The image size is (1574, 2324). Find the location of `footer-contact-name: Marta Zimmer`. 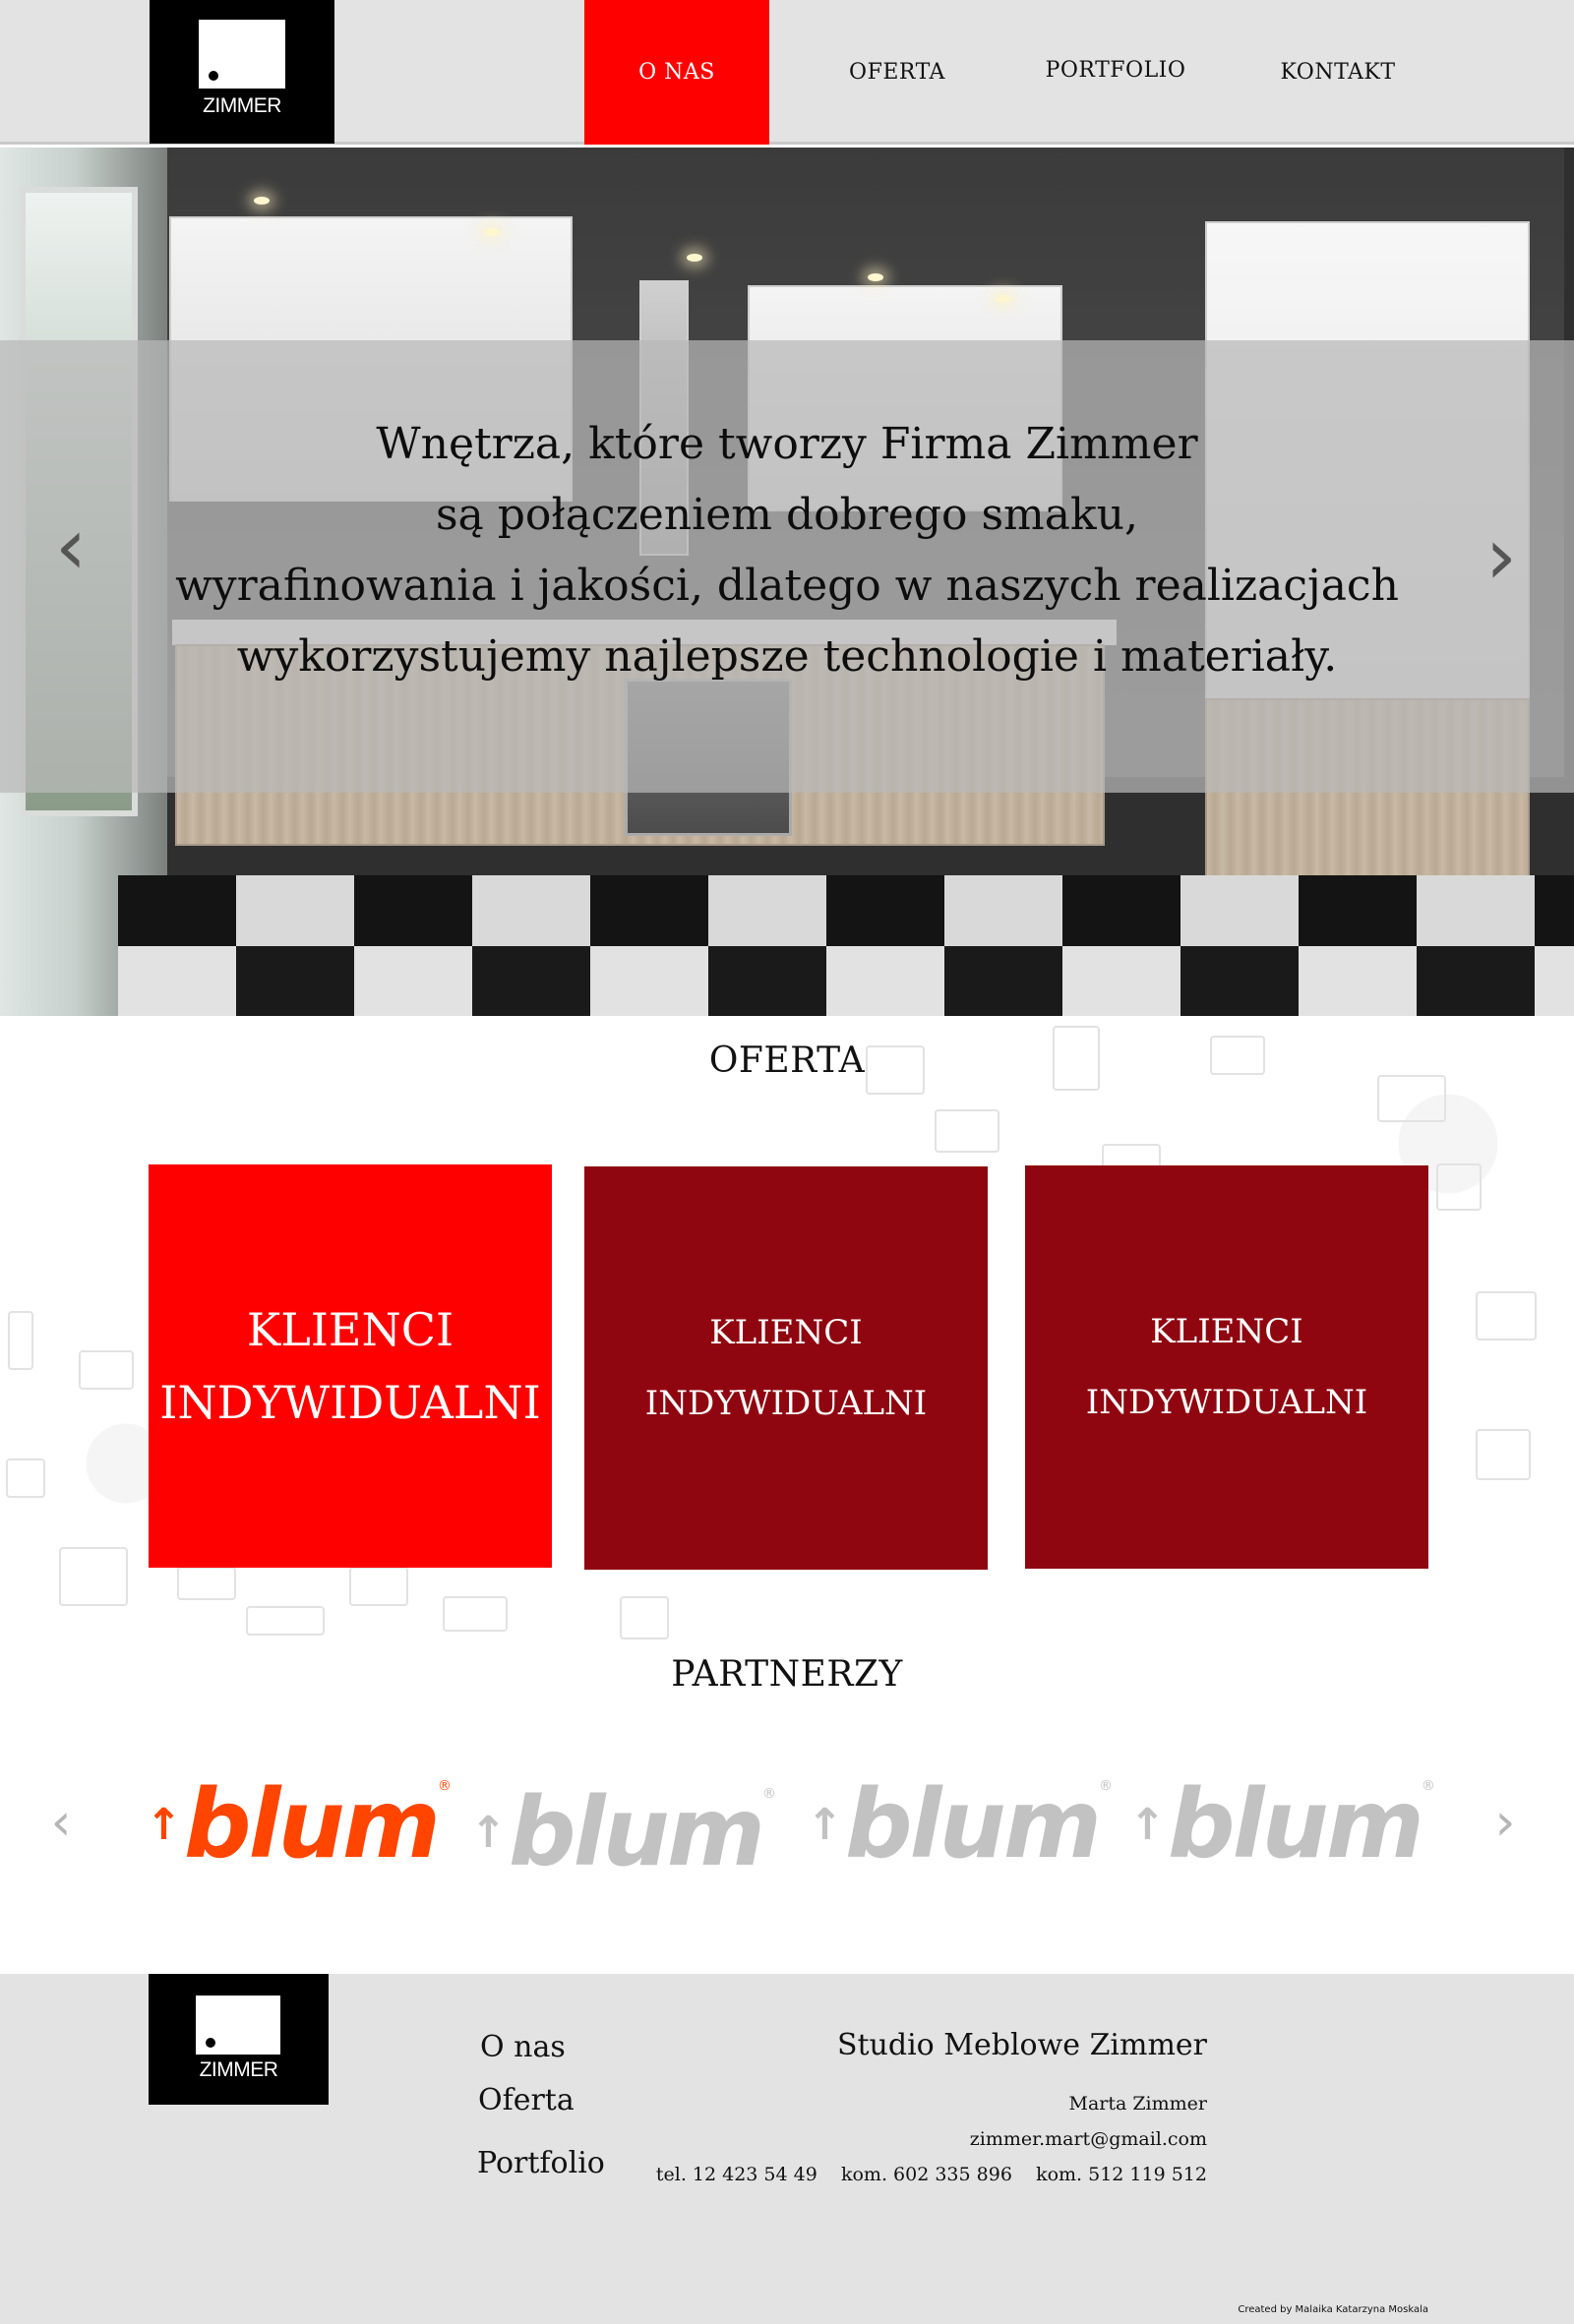

footer-contact-name: Marta Zimmer is located at coordinates (1137, 2104).